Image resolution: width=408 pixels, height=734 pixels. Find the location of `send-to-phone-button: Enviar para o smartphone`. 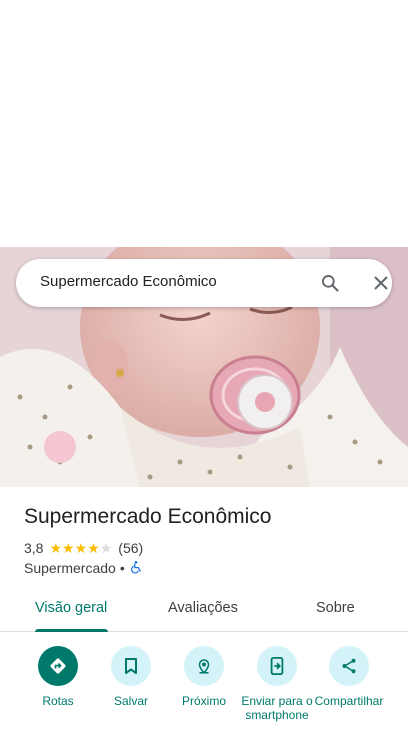

send-to-phone-button: Enviar para o smartphone is located at coordinates (277, 684).